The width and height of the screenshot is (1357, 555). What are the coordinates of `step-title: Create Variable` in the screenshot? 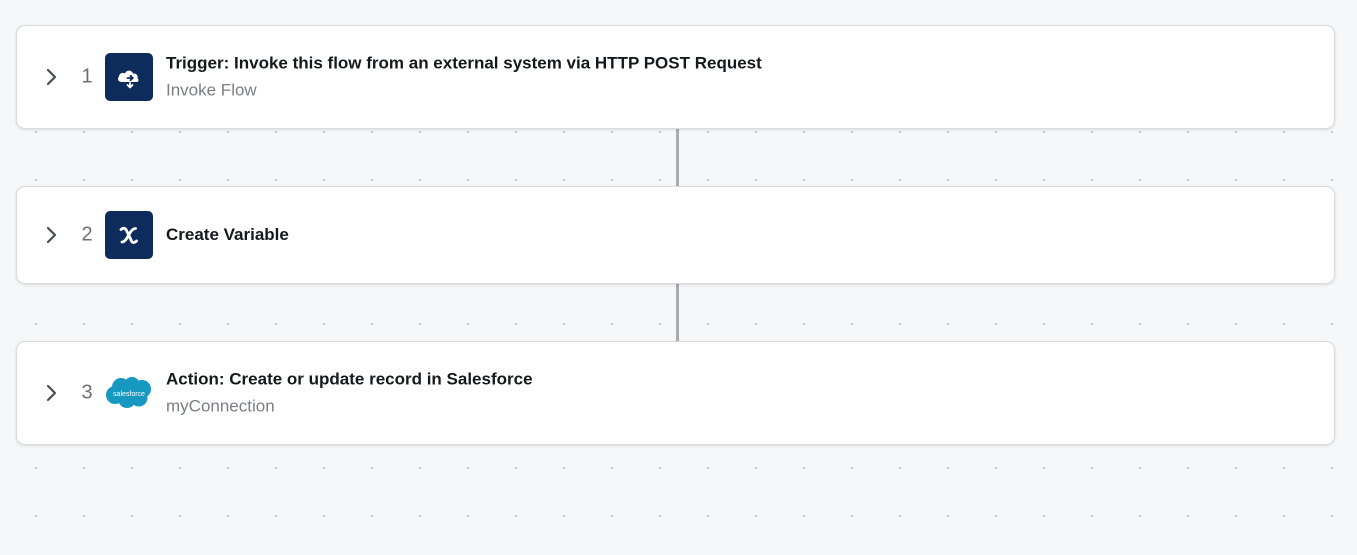 It's located at (227, 234).